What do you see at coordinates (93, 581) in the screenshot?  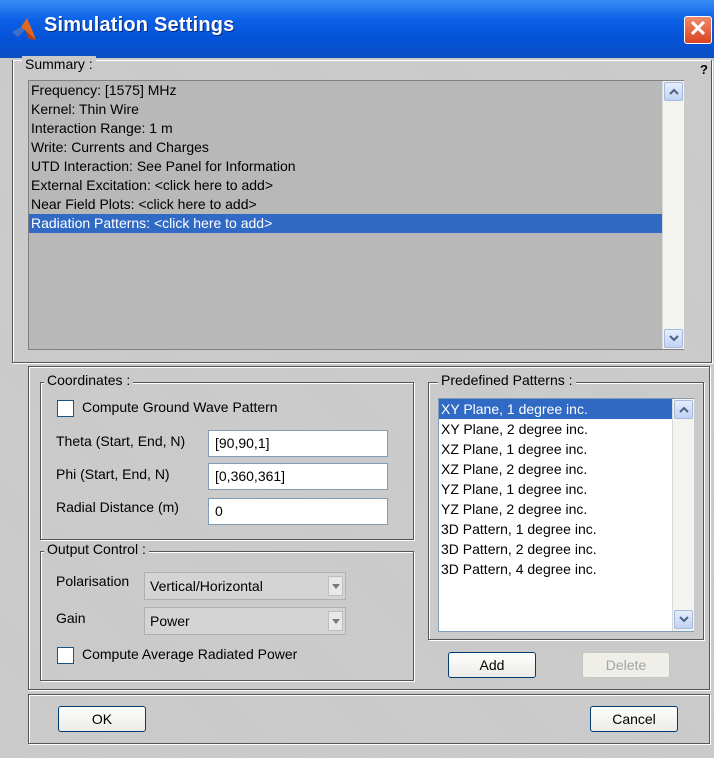 I see `polarisation-label: Polarisation` at bounding box center [93, 581].